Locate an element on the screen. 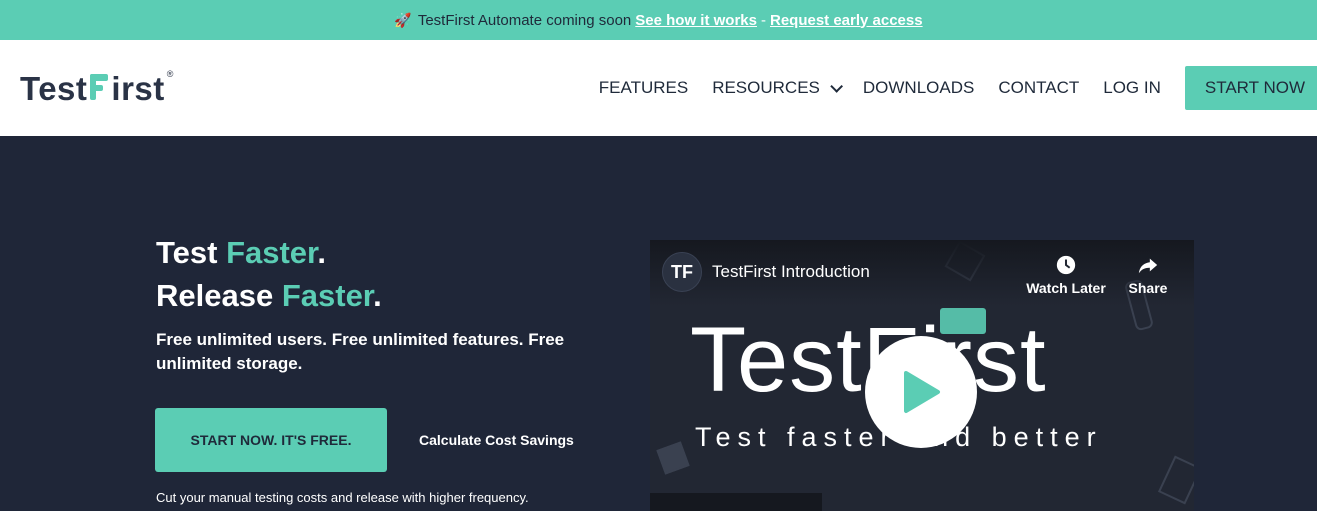 Image resolution: width=1317 pixels, height=511 pixels. nav-downloads: DOWNLOADS is located at coordinates (918, 88).